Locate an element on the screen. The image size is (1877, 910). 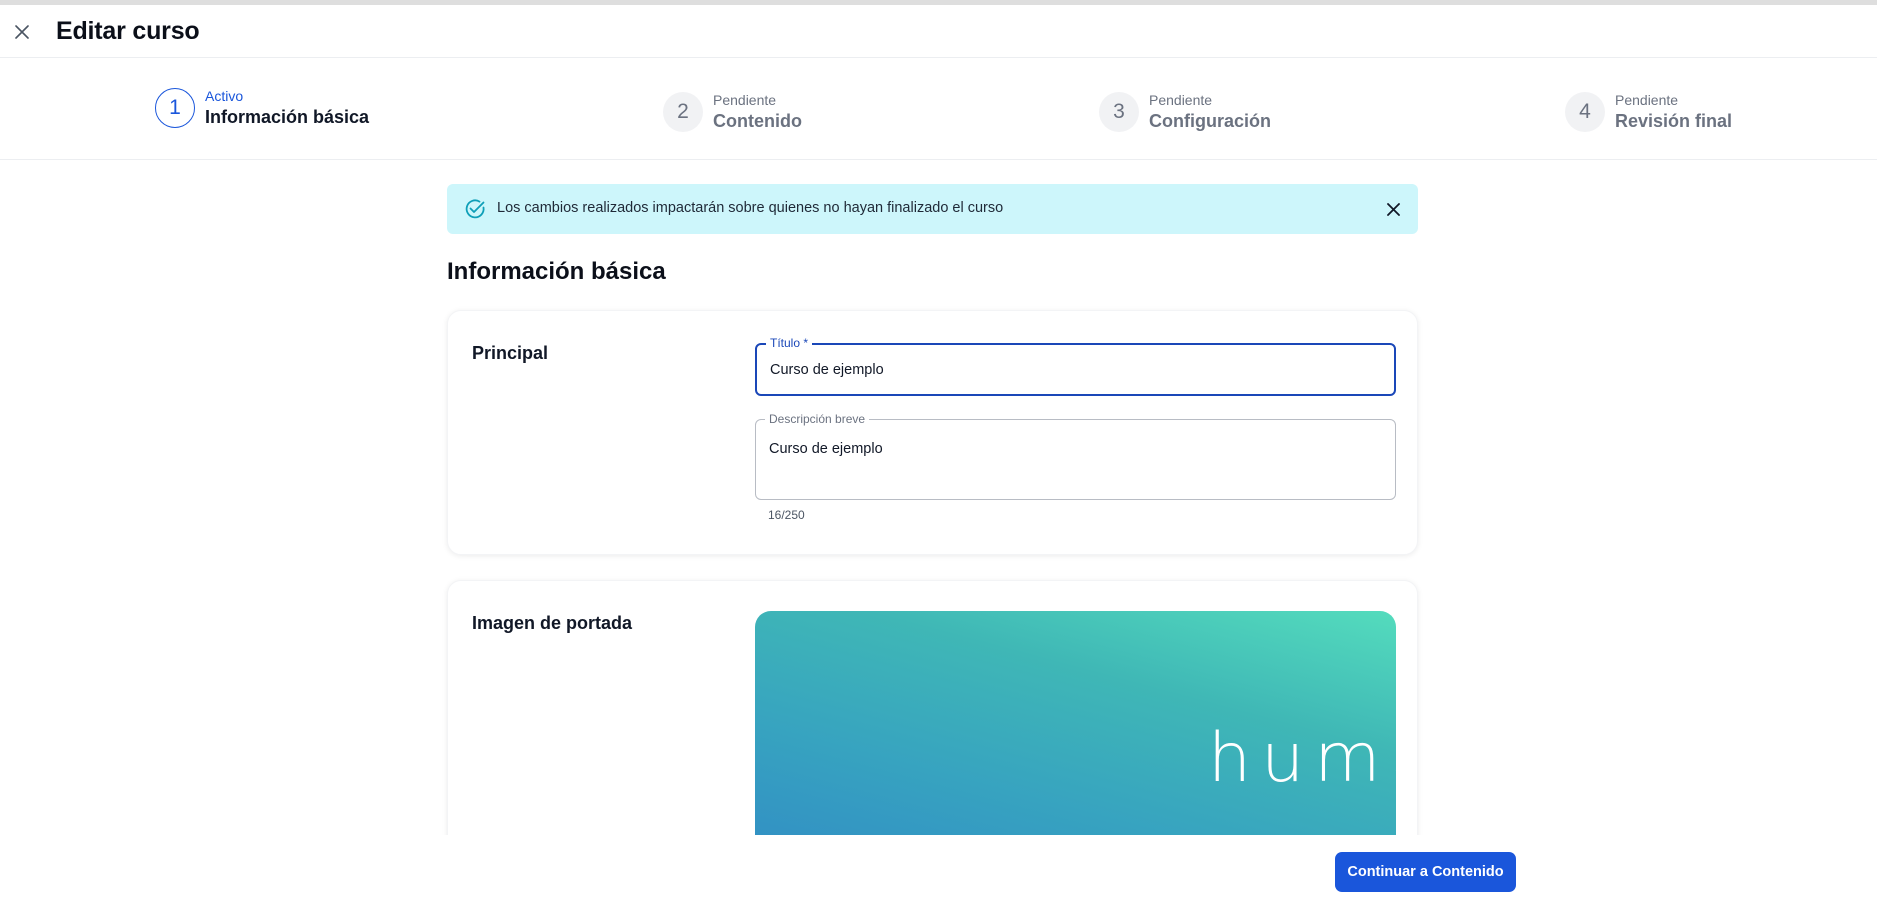
bottom-action-bar: Continuar a Contenido is located at coordinates (938, 872).